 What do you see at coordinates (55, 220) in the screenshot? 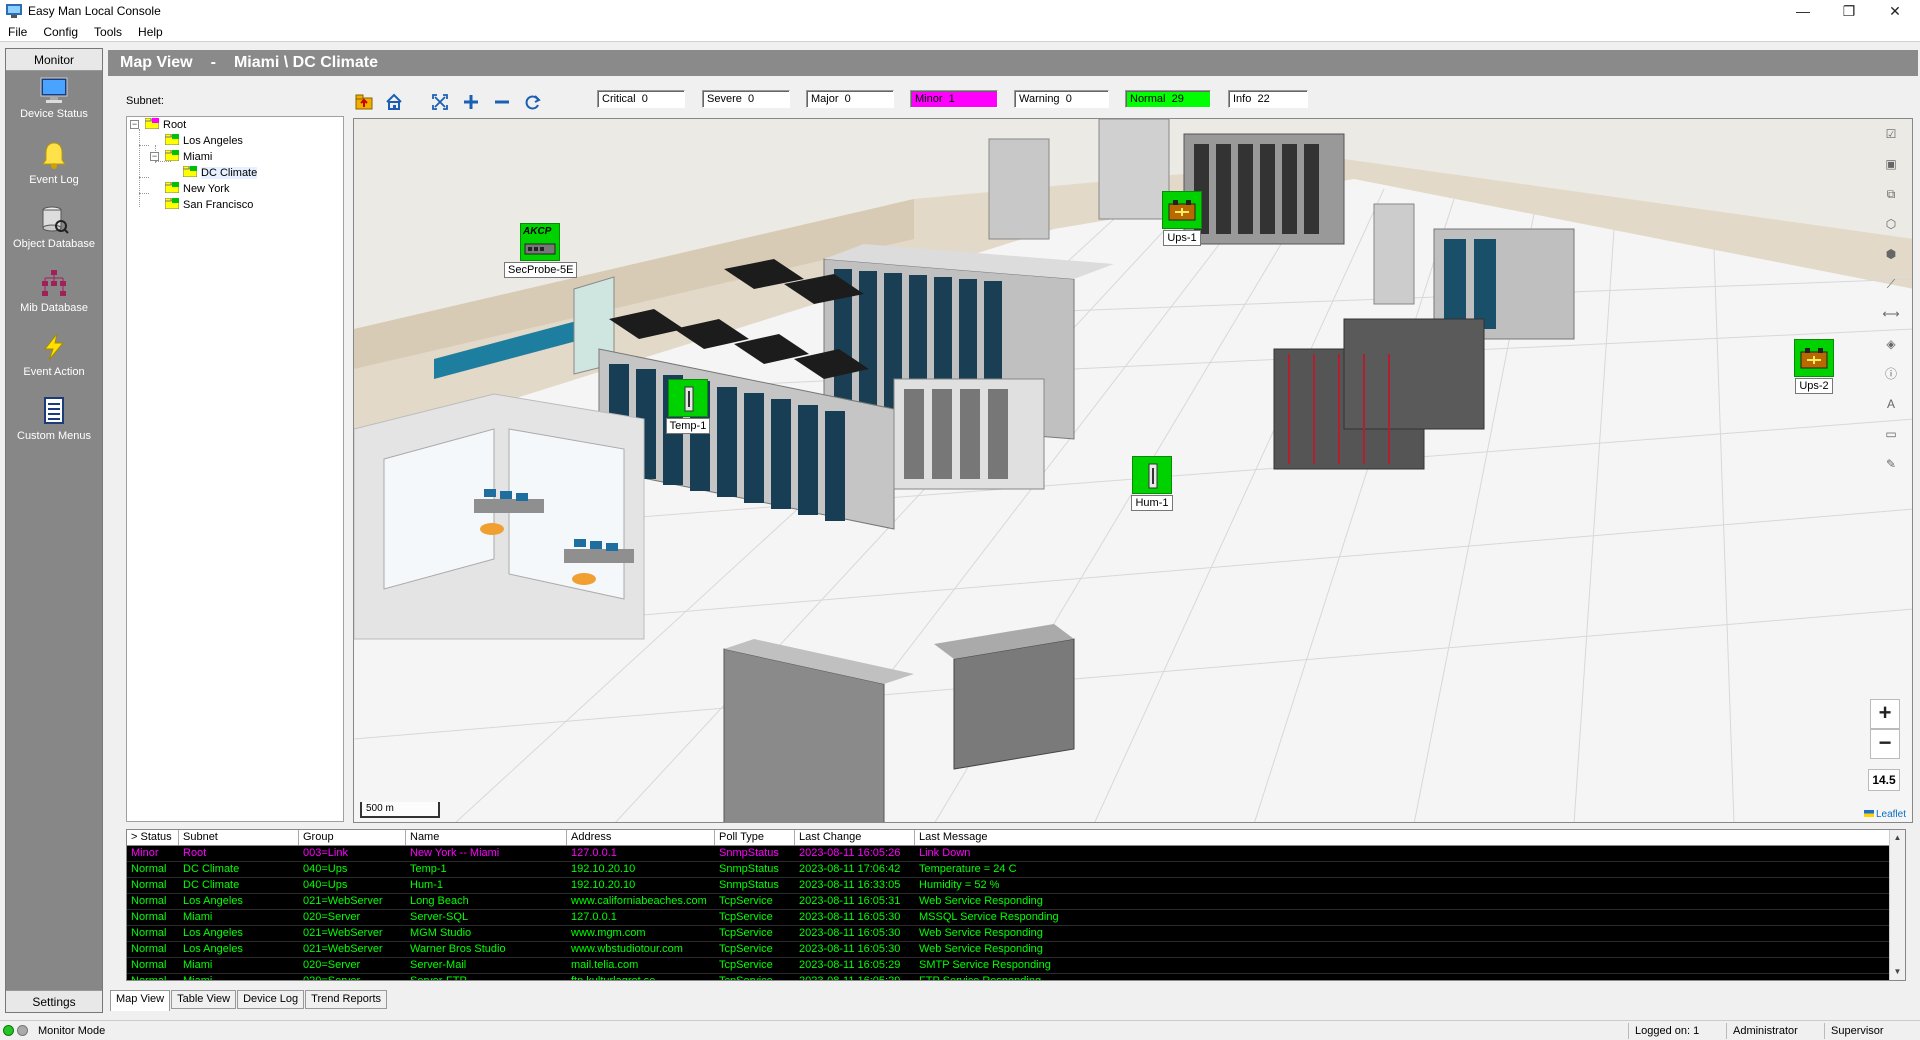
I see `database-icon` at bounding box center [55, 220].